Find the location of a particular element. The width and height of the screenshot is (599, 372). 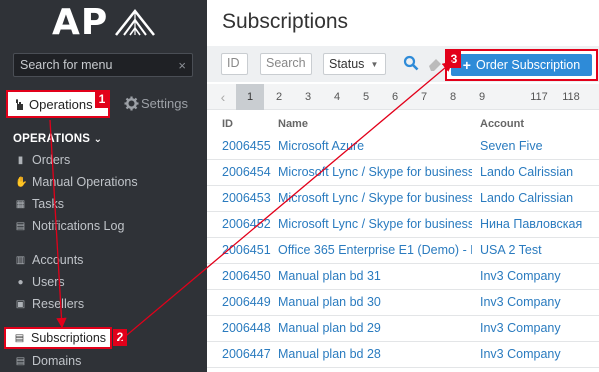

sidebar-item-label: Tasks is located at coordinates (48, 204).